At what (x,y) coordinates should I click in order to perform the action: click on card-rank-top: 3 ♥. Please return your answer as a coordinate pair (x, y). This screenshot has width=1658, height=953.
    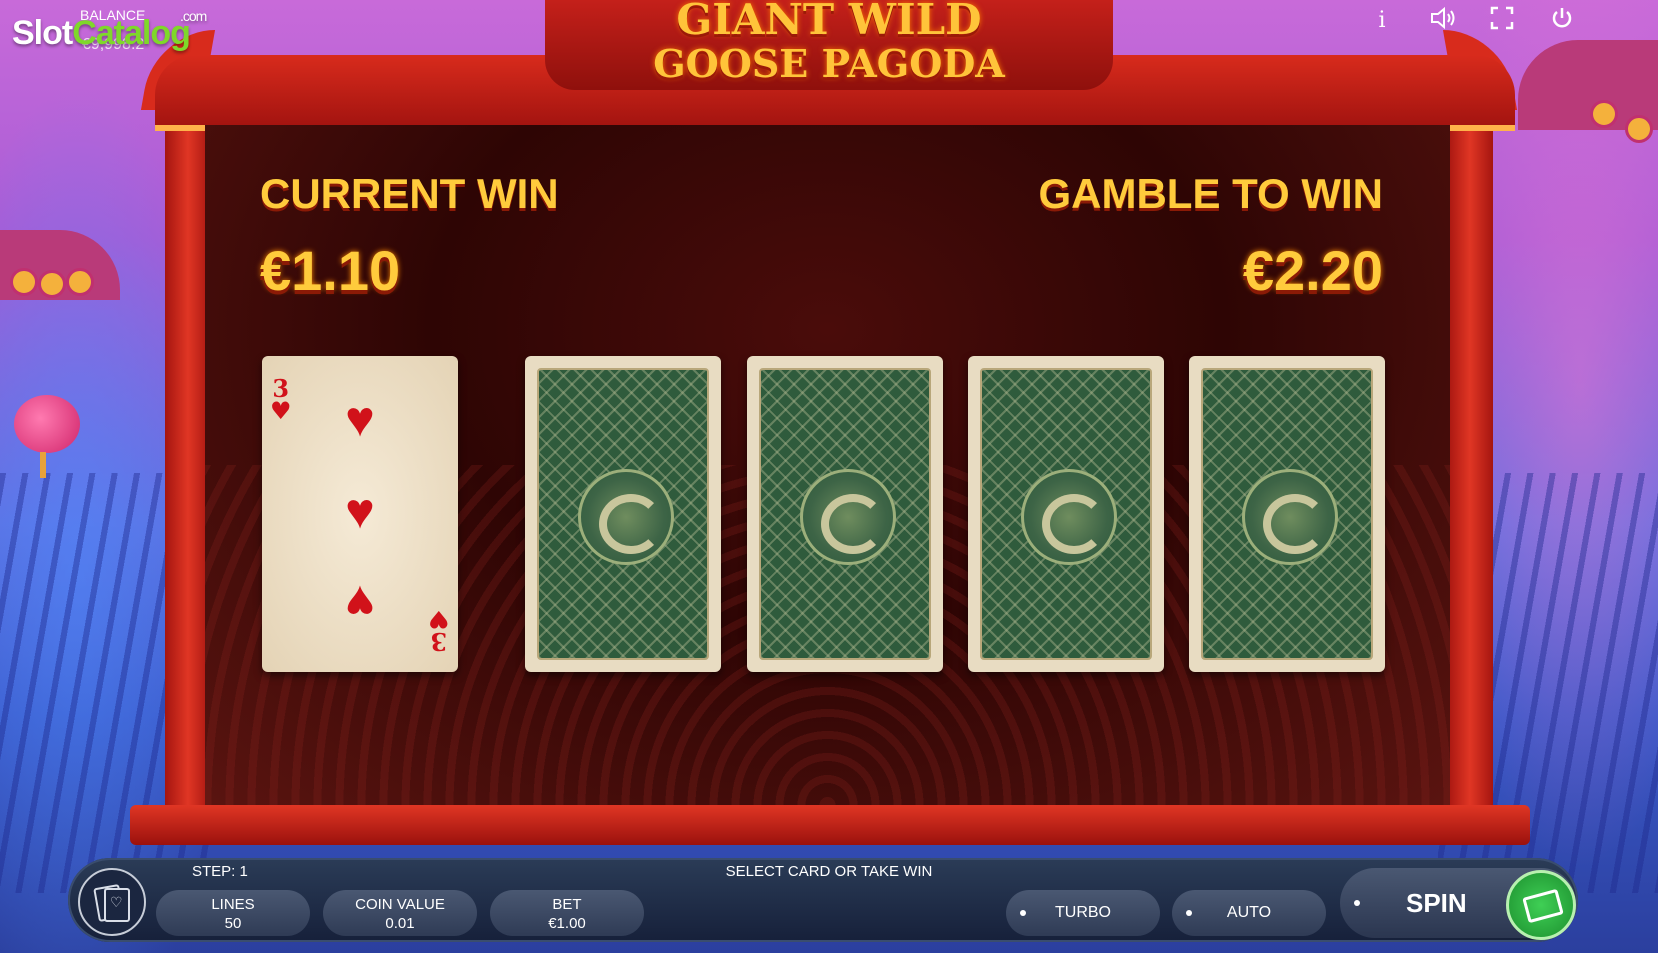
    Looking at the image, I should click on (281, 399).